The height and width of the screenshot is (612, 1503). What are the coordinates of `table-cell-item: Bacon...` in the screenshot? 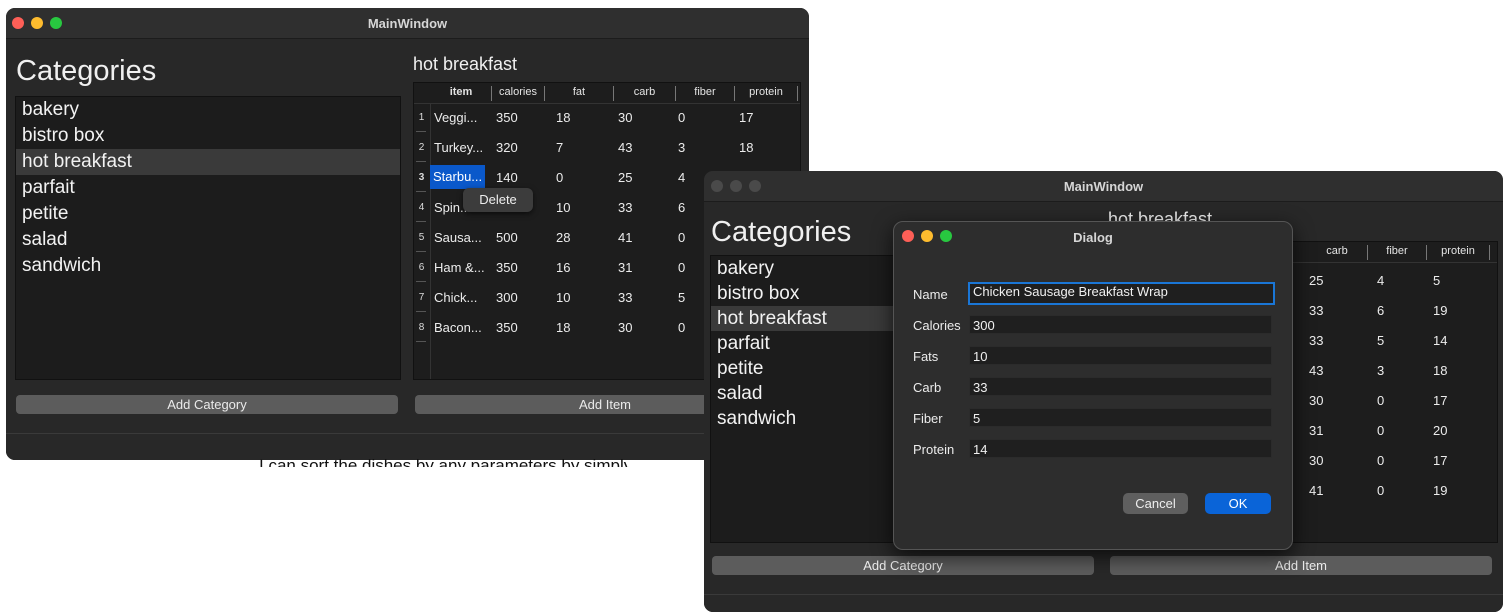 It's located at (458, 327).